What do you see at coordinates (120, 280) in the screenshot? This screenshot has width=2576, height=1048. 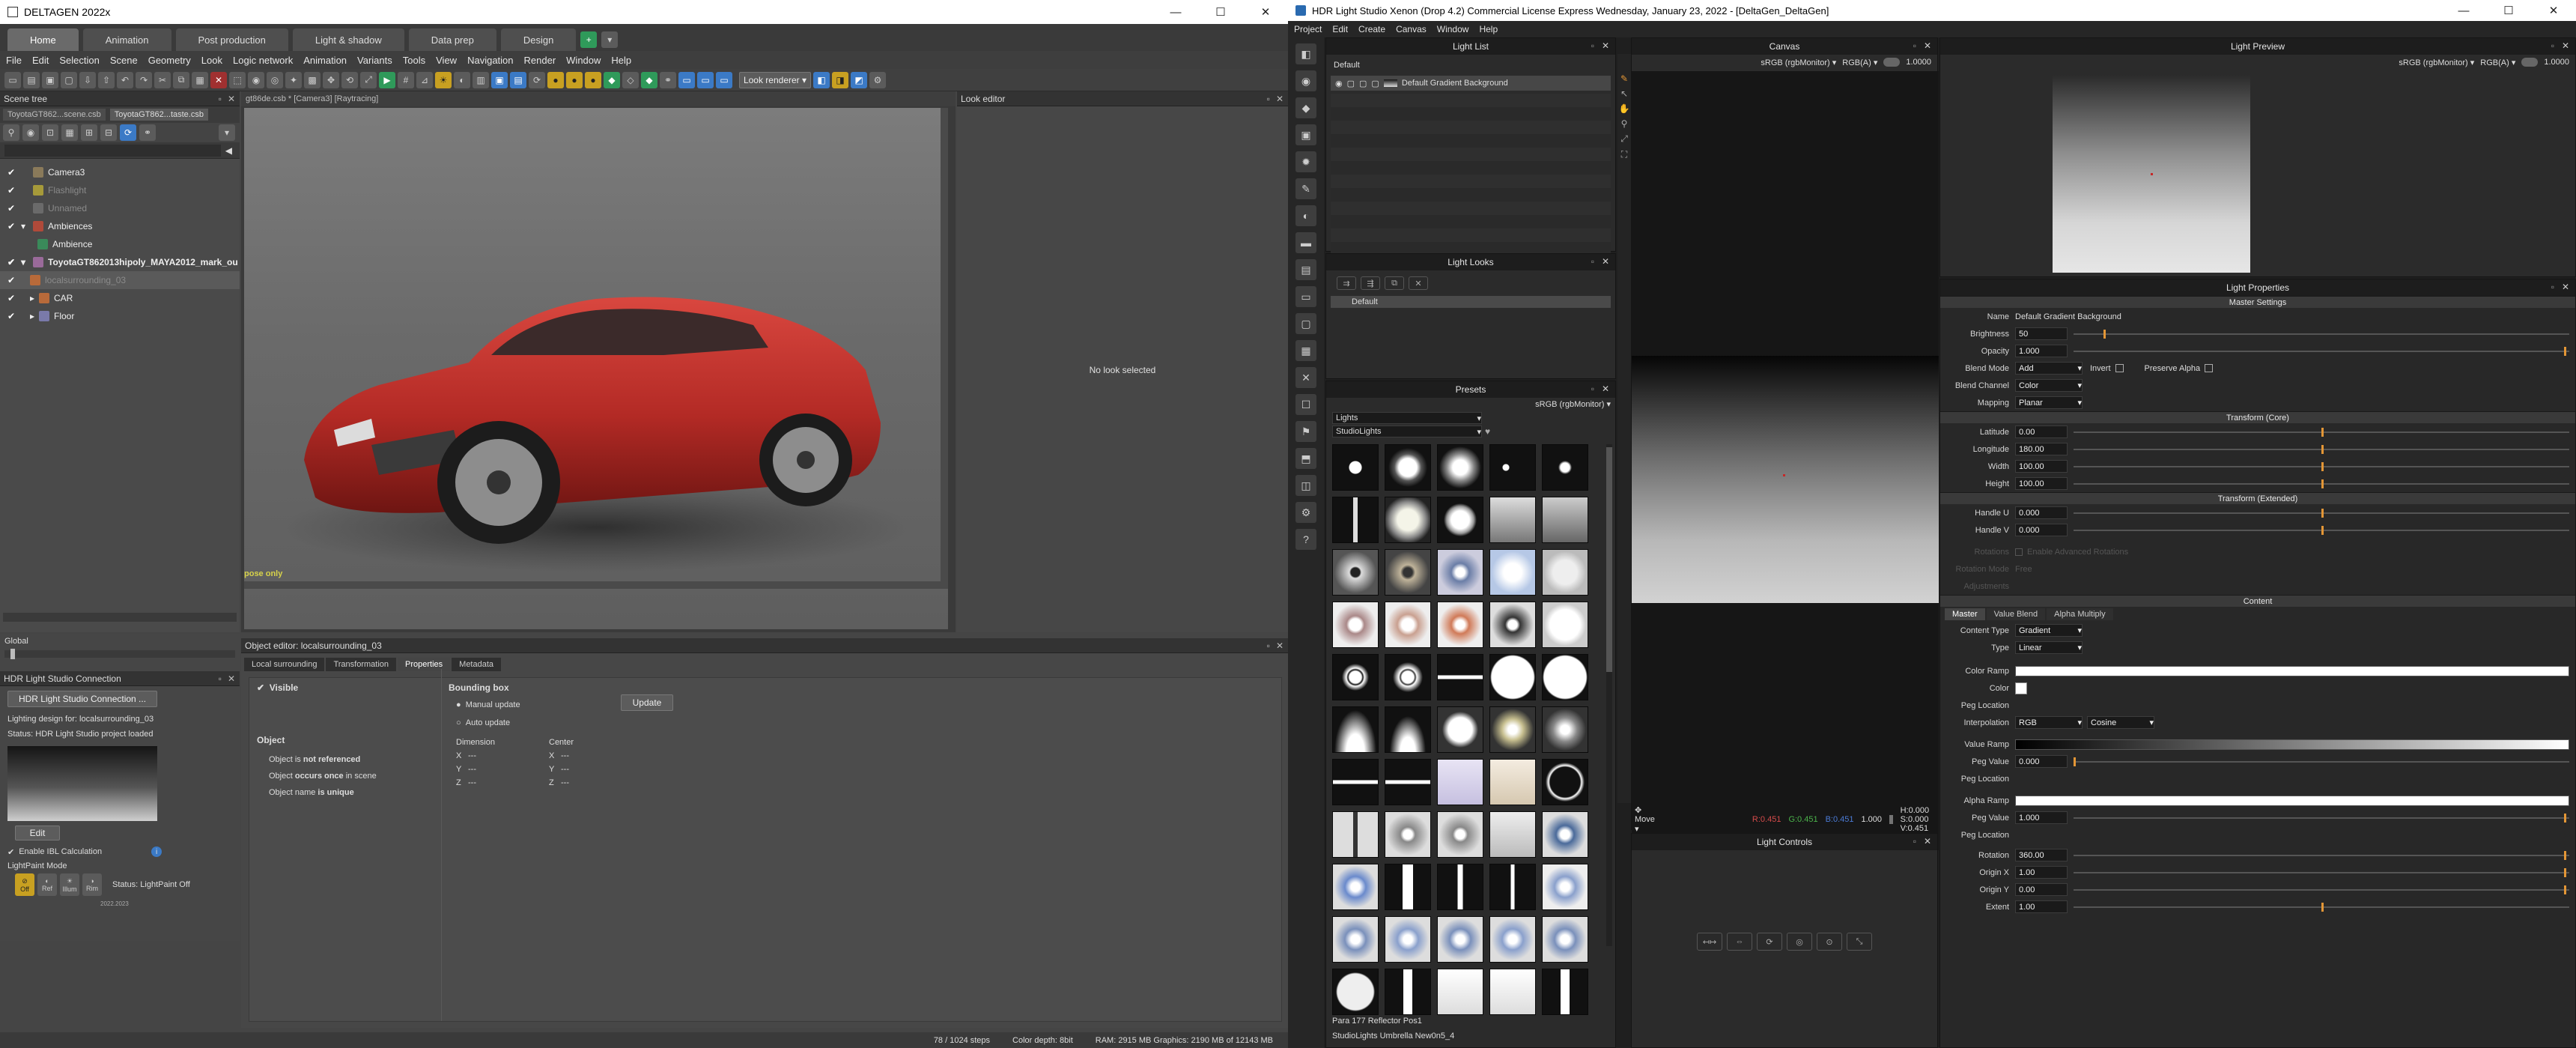 I see `tree-item-localsurrounding: ✔ localsurrounding_03` at bounding box center [120, 280].